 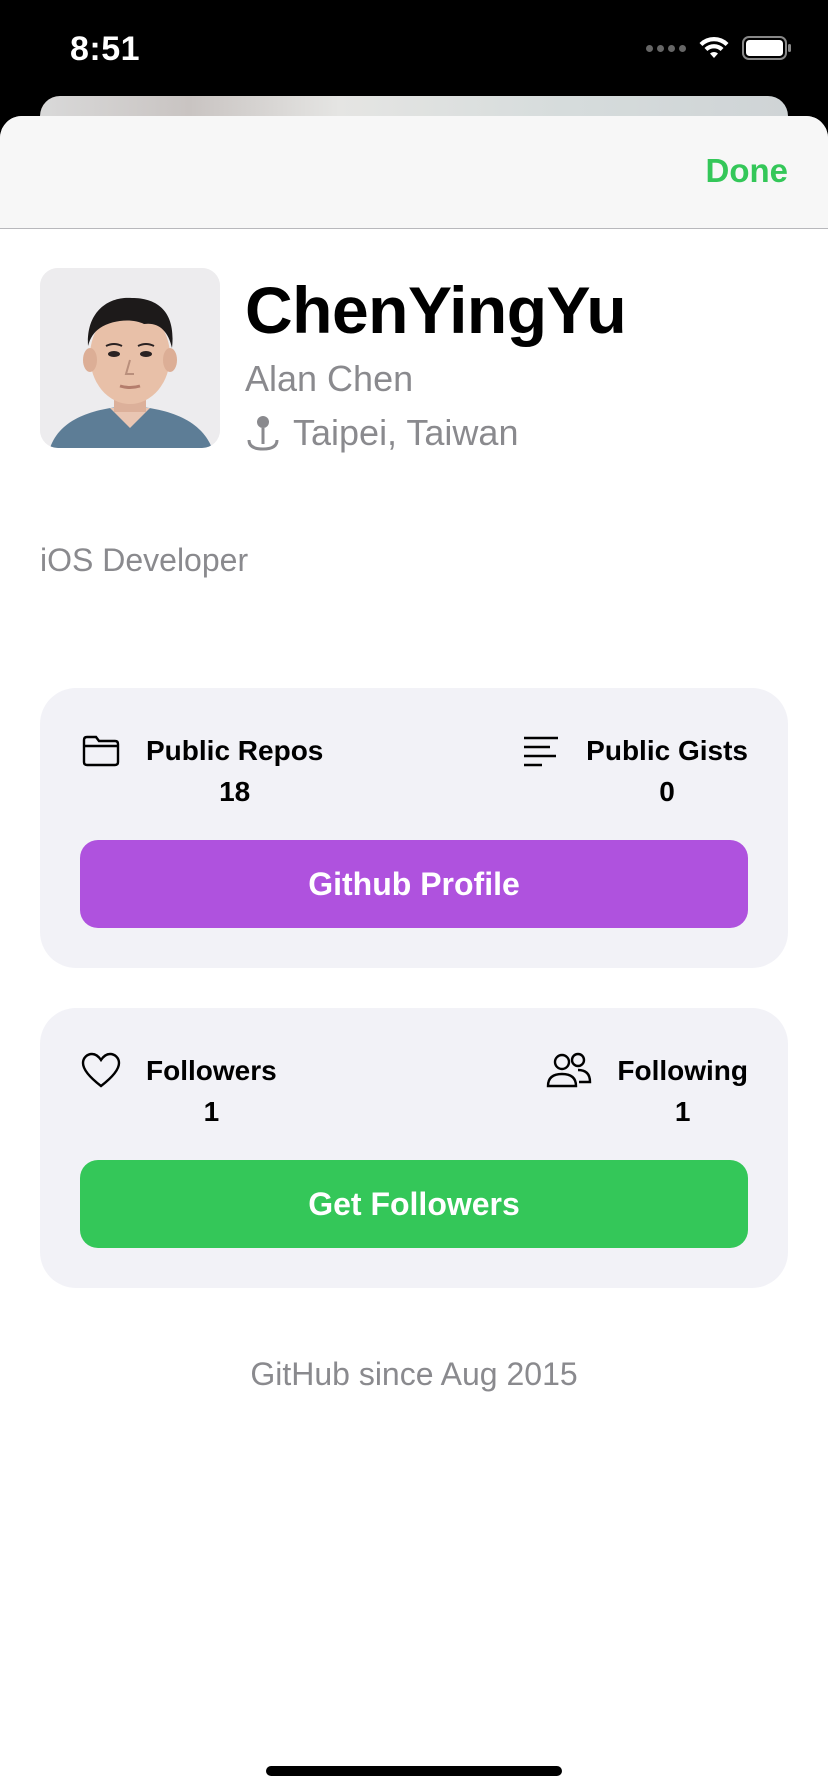 I want to click on home-indicator, so click(x=414, y=1771).